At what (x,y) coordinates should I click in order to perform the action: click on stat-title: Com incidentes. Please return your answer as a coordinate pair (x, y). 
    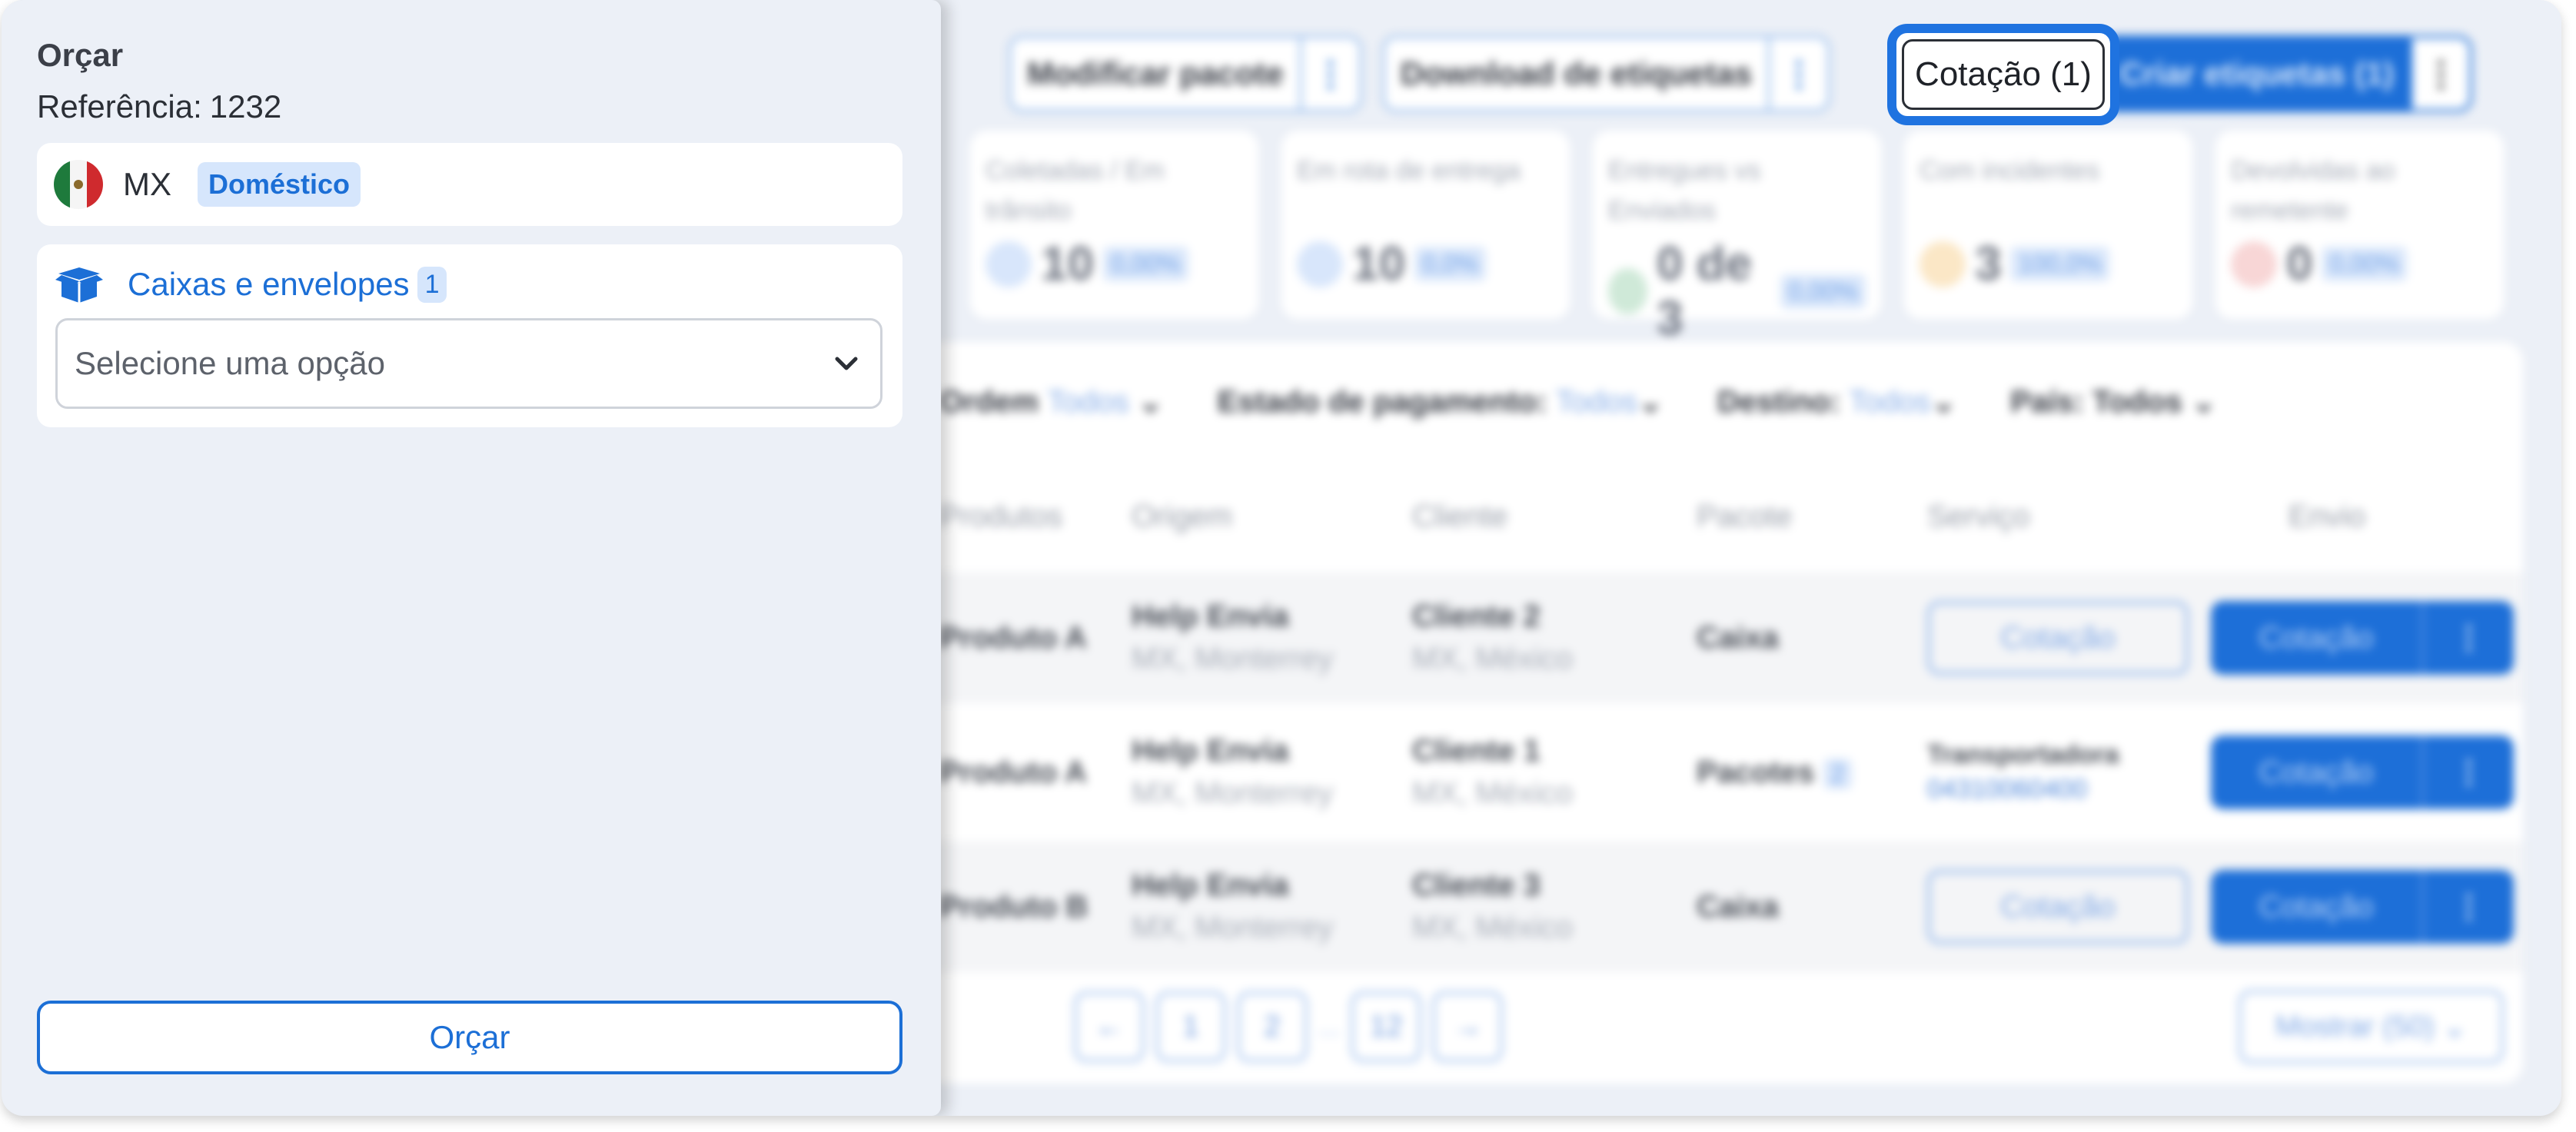
    Looking at the image, I should click on (2010, 170).